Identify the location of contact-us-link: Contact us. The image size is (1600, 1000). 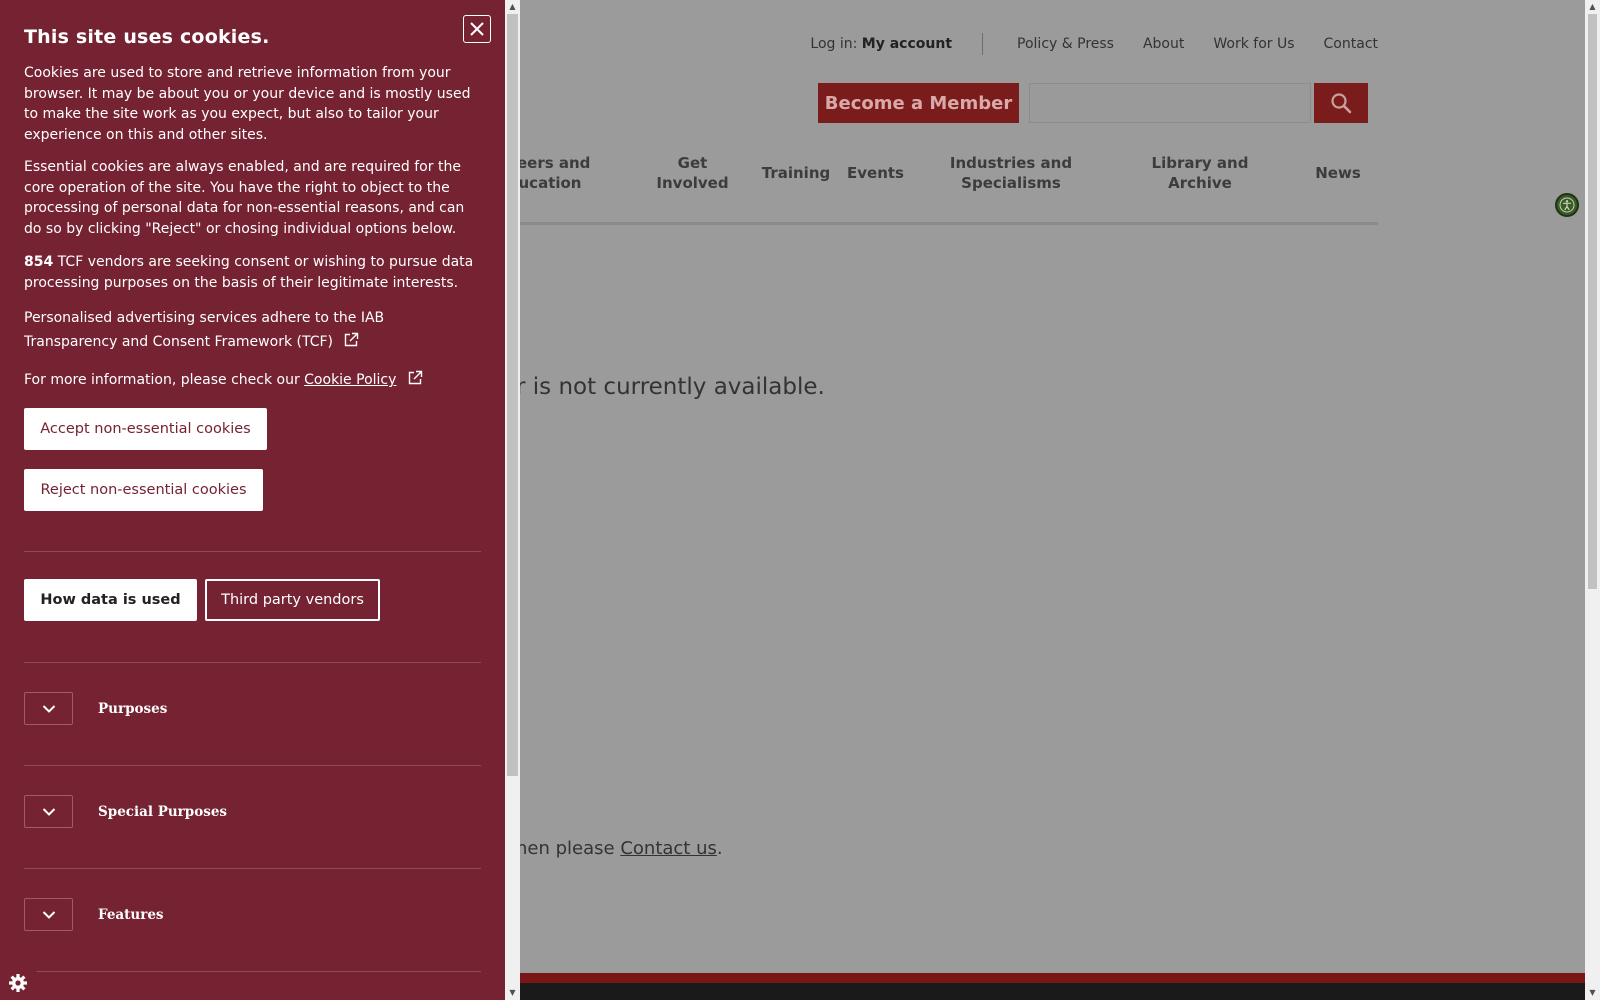
(668, 848).